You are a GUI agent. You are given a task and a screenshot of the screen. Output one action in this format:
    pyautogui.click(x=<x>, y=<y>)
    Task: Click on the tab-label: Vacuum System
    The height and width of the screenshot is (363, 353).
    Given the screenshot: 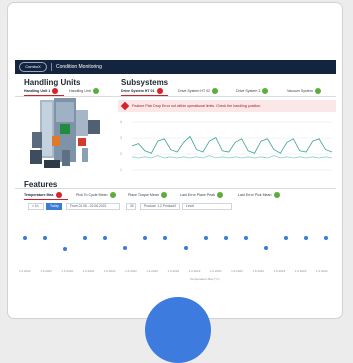 What is the action you would take?
    pyautogui.click(x=300, y=91)
    